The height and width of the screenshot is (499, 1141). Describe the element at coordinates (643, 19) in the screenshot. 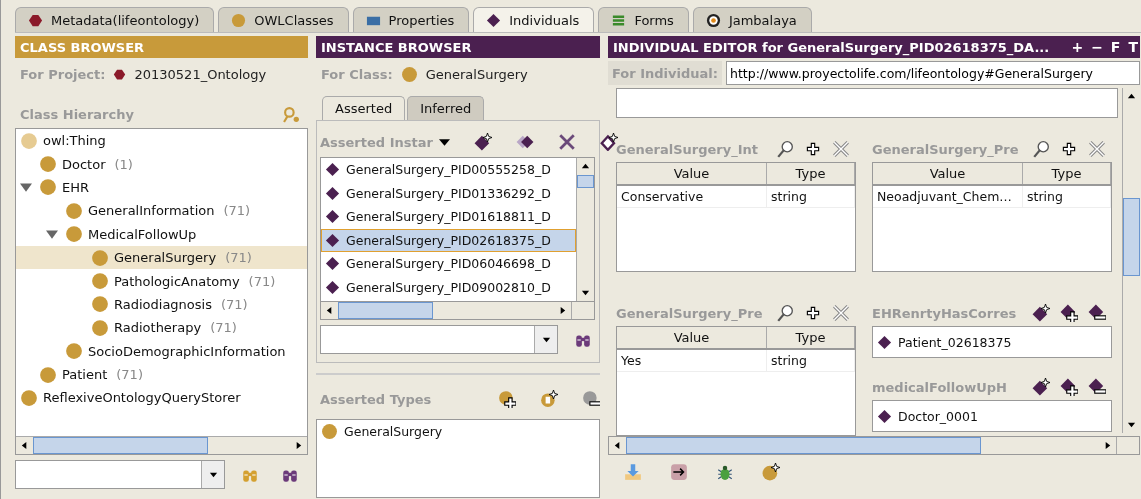

I see `tab: Forms` at that location.